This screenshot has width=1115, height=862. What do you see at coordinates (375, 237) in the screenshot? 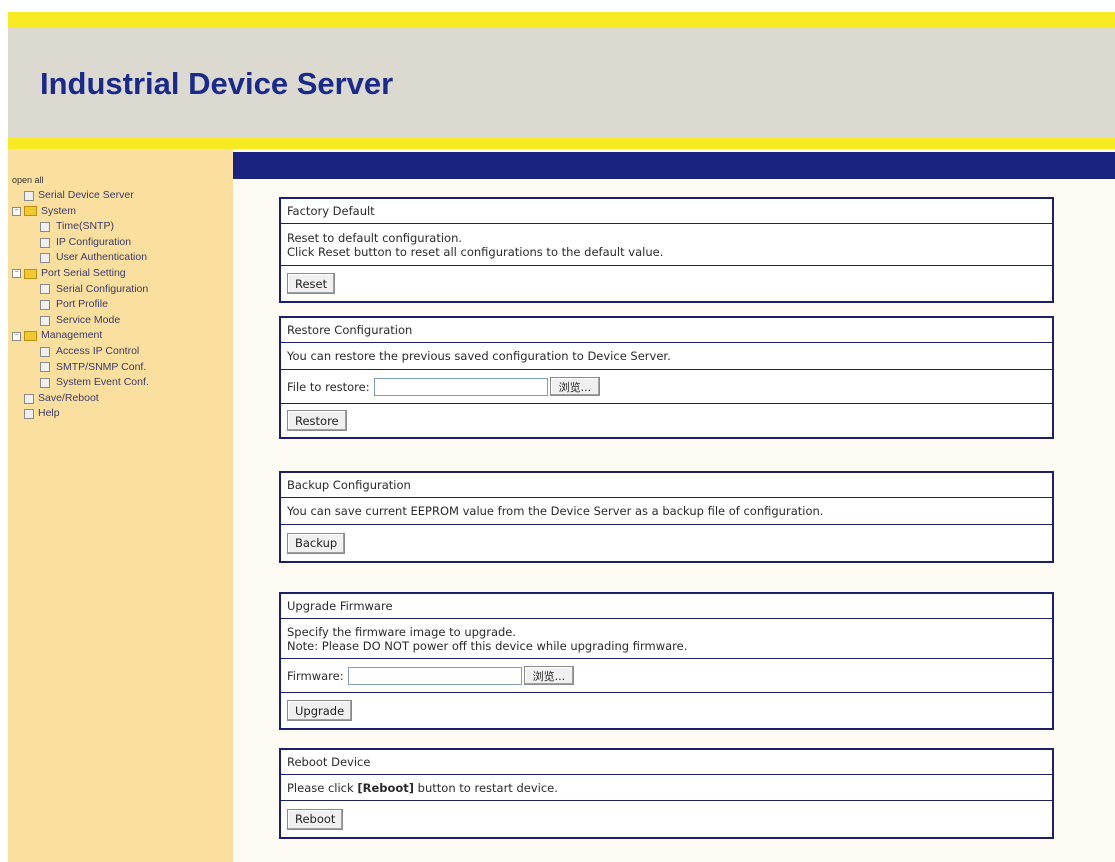
I see `description-line: Reset to default configuration.` at bounding box center [375, 237].